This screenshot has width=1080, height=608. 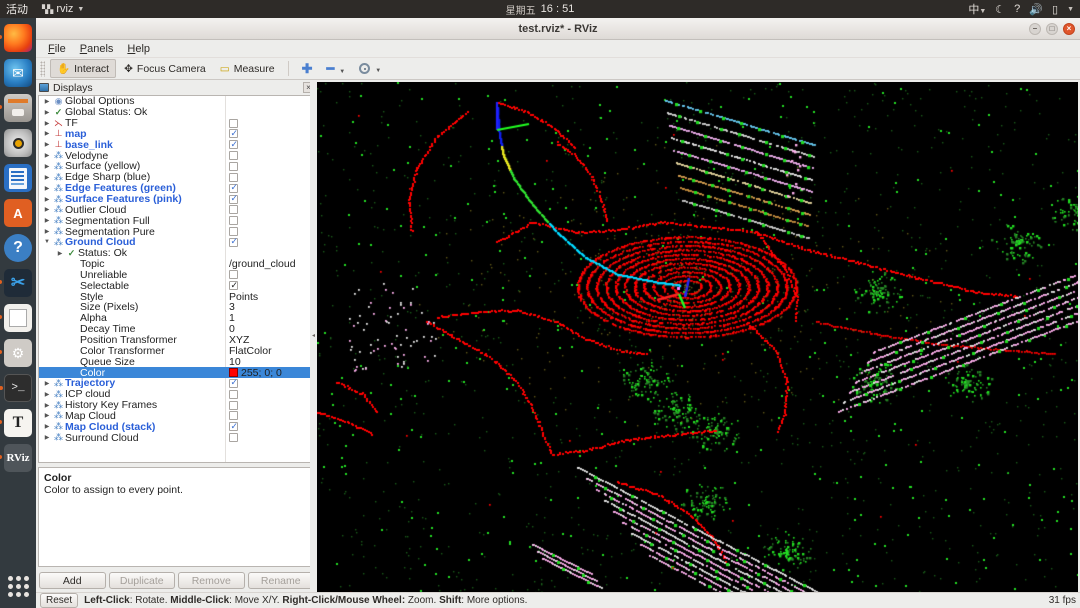 What do you see at coordinates (370, 68) in the screenshot?
I see `view-select-button: ▼` at bounding box center [370, 68].